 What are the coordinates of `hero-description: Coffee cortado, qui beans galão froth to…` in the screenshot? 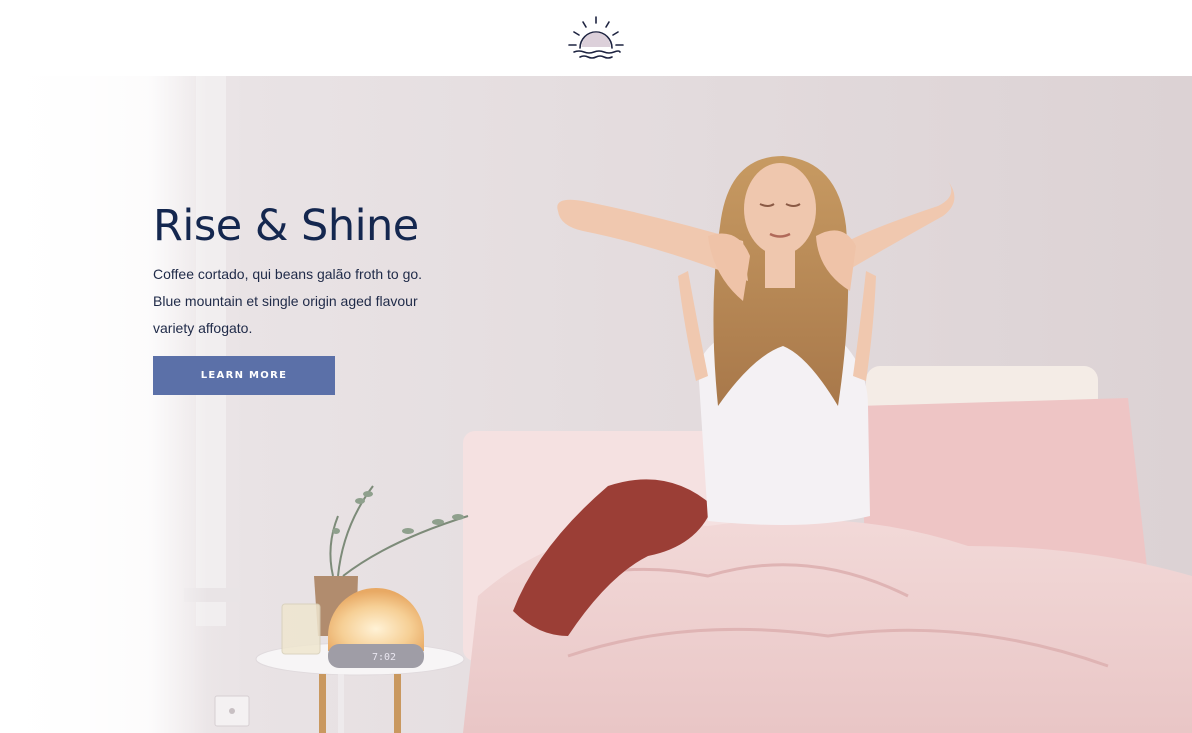 It's located at (288, 301).